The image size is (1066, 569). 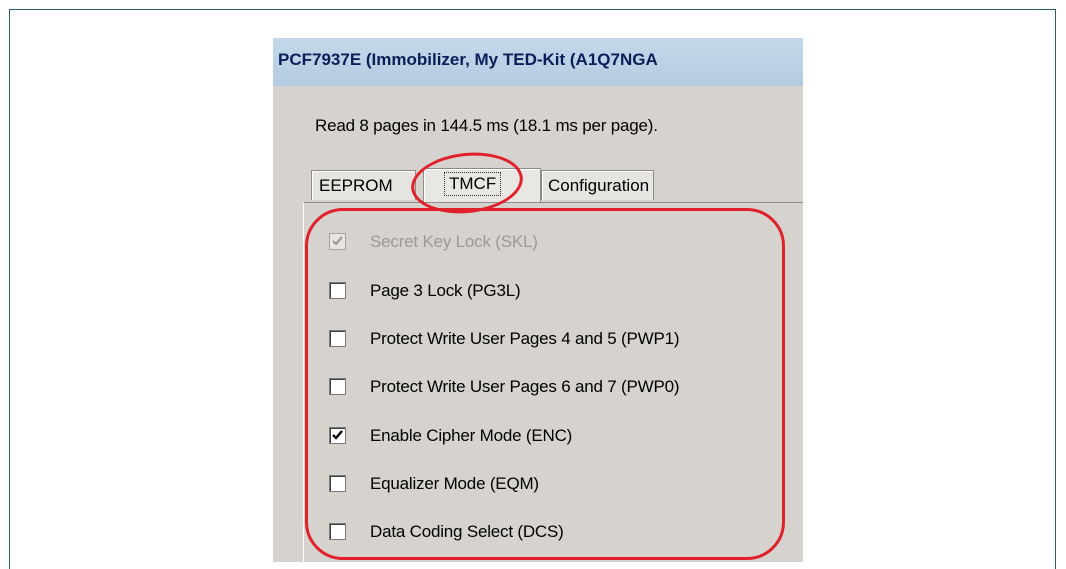 I want to click on checkbox-enc, so click(x=337, y=435).